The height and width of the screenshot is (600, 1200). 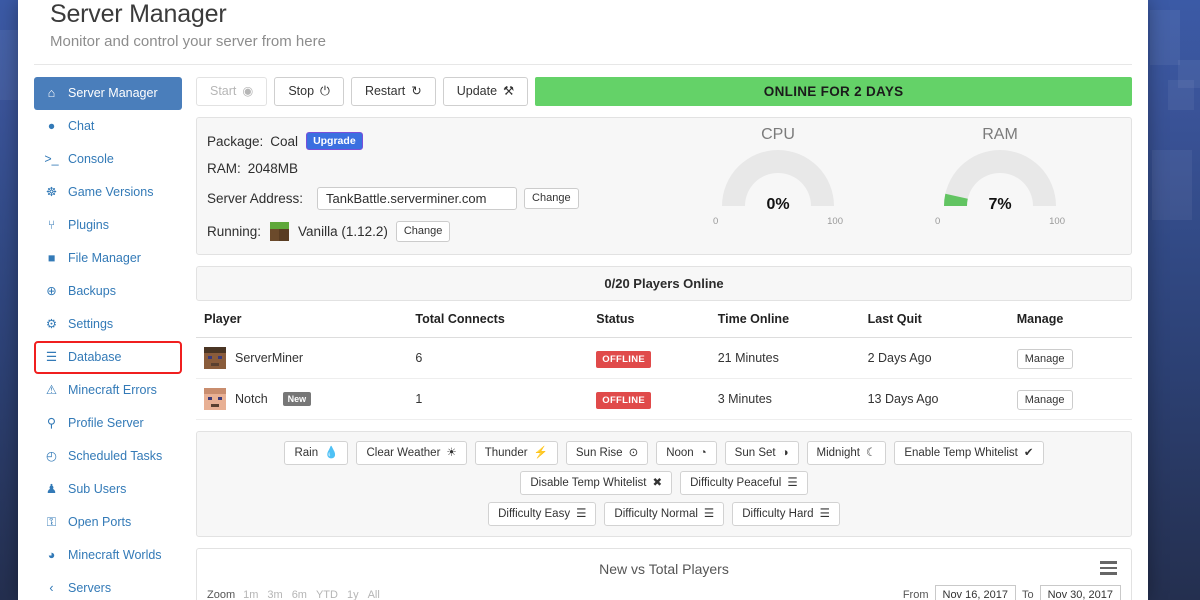 I want to click on avatar, so click(x=215, y=358).